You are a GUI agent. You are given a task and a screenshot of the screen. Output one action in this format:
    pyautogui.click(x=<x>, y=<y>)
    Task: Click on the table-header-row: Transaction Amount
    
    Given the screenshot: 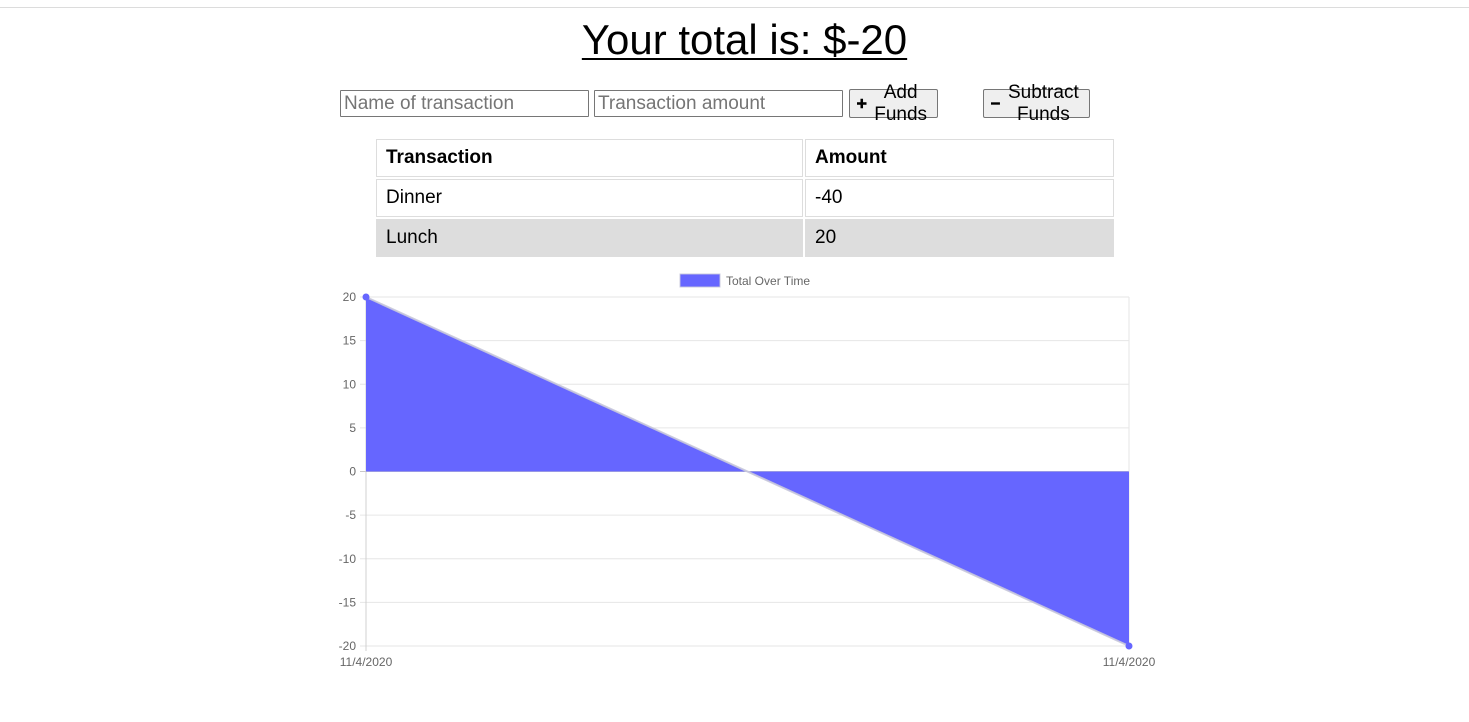 What is the action you would take?
    pyautogui.click(x=745, y=158)
    